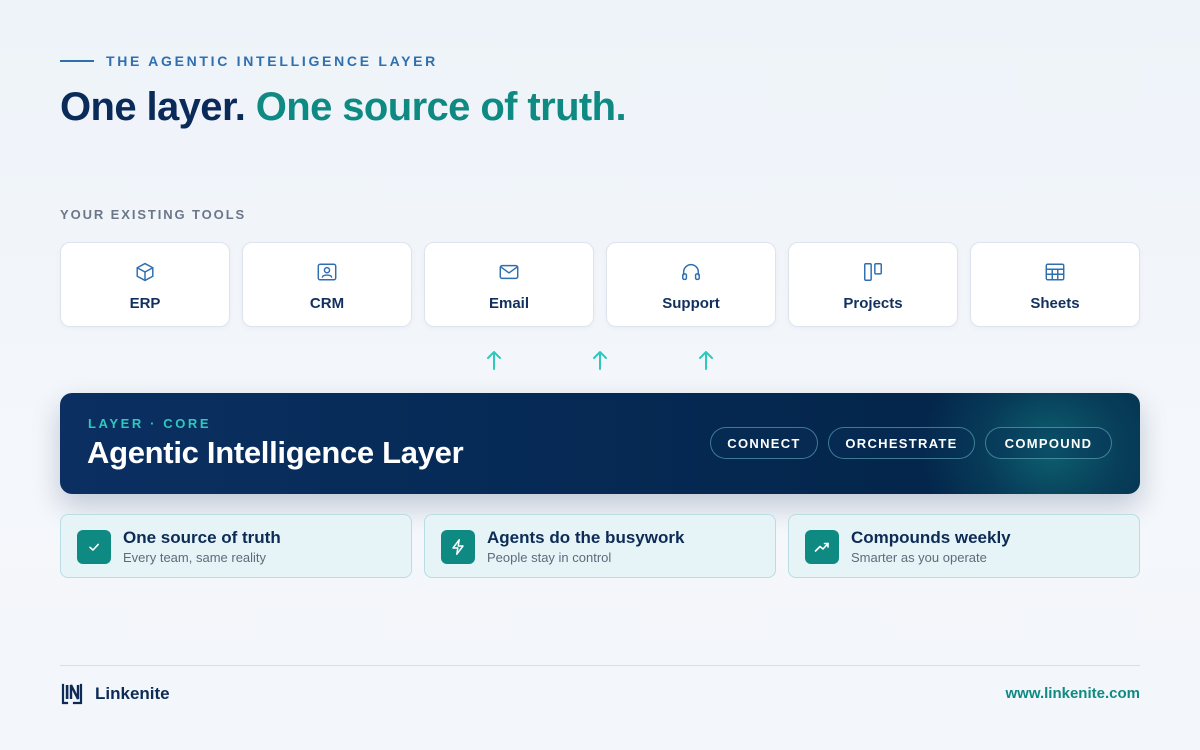  Describe the element at coordinates (1055, 303) in the screenshot. I see `tool-label-sheets: Sheets` at that location.